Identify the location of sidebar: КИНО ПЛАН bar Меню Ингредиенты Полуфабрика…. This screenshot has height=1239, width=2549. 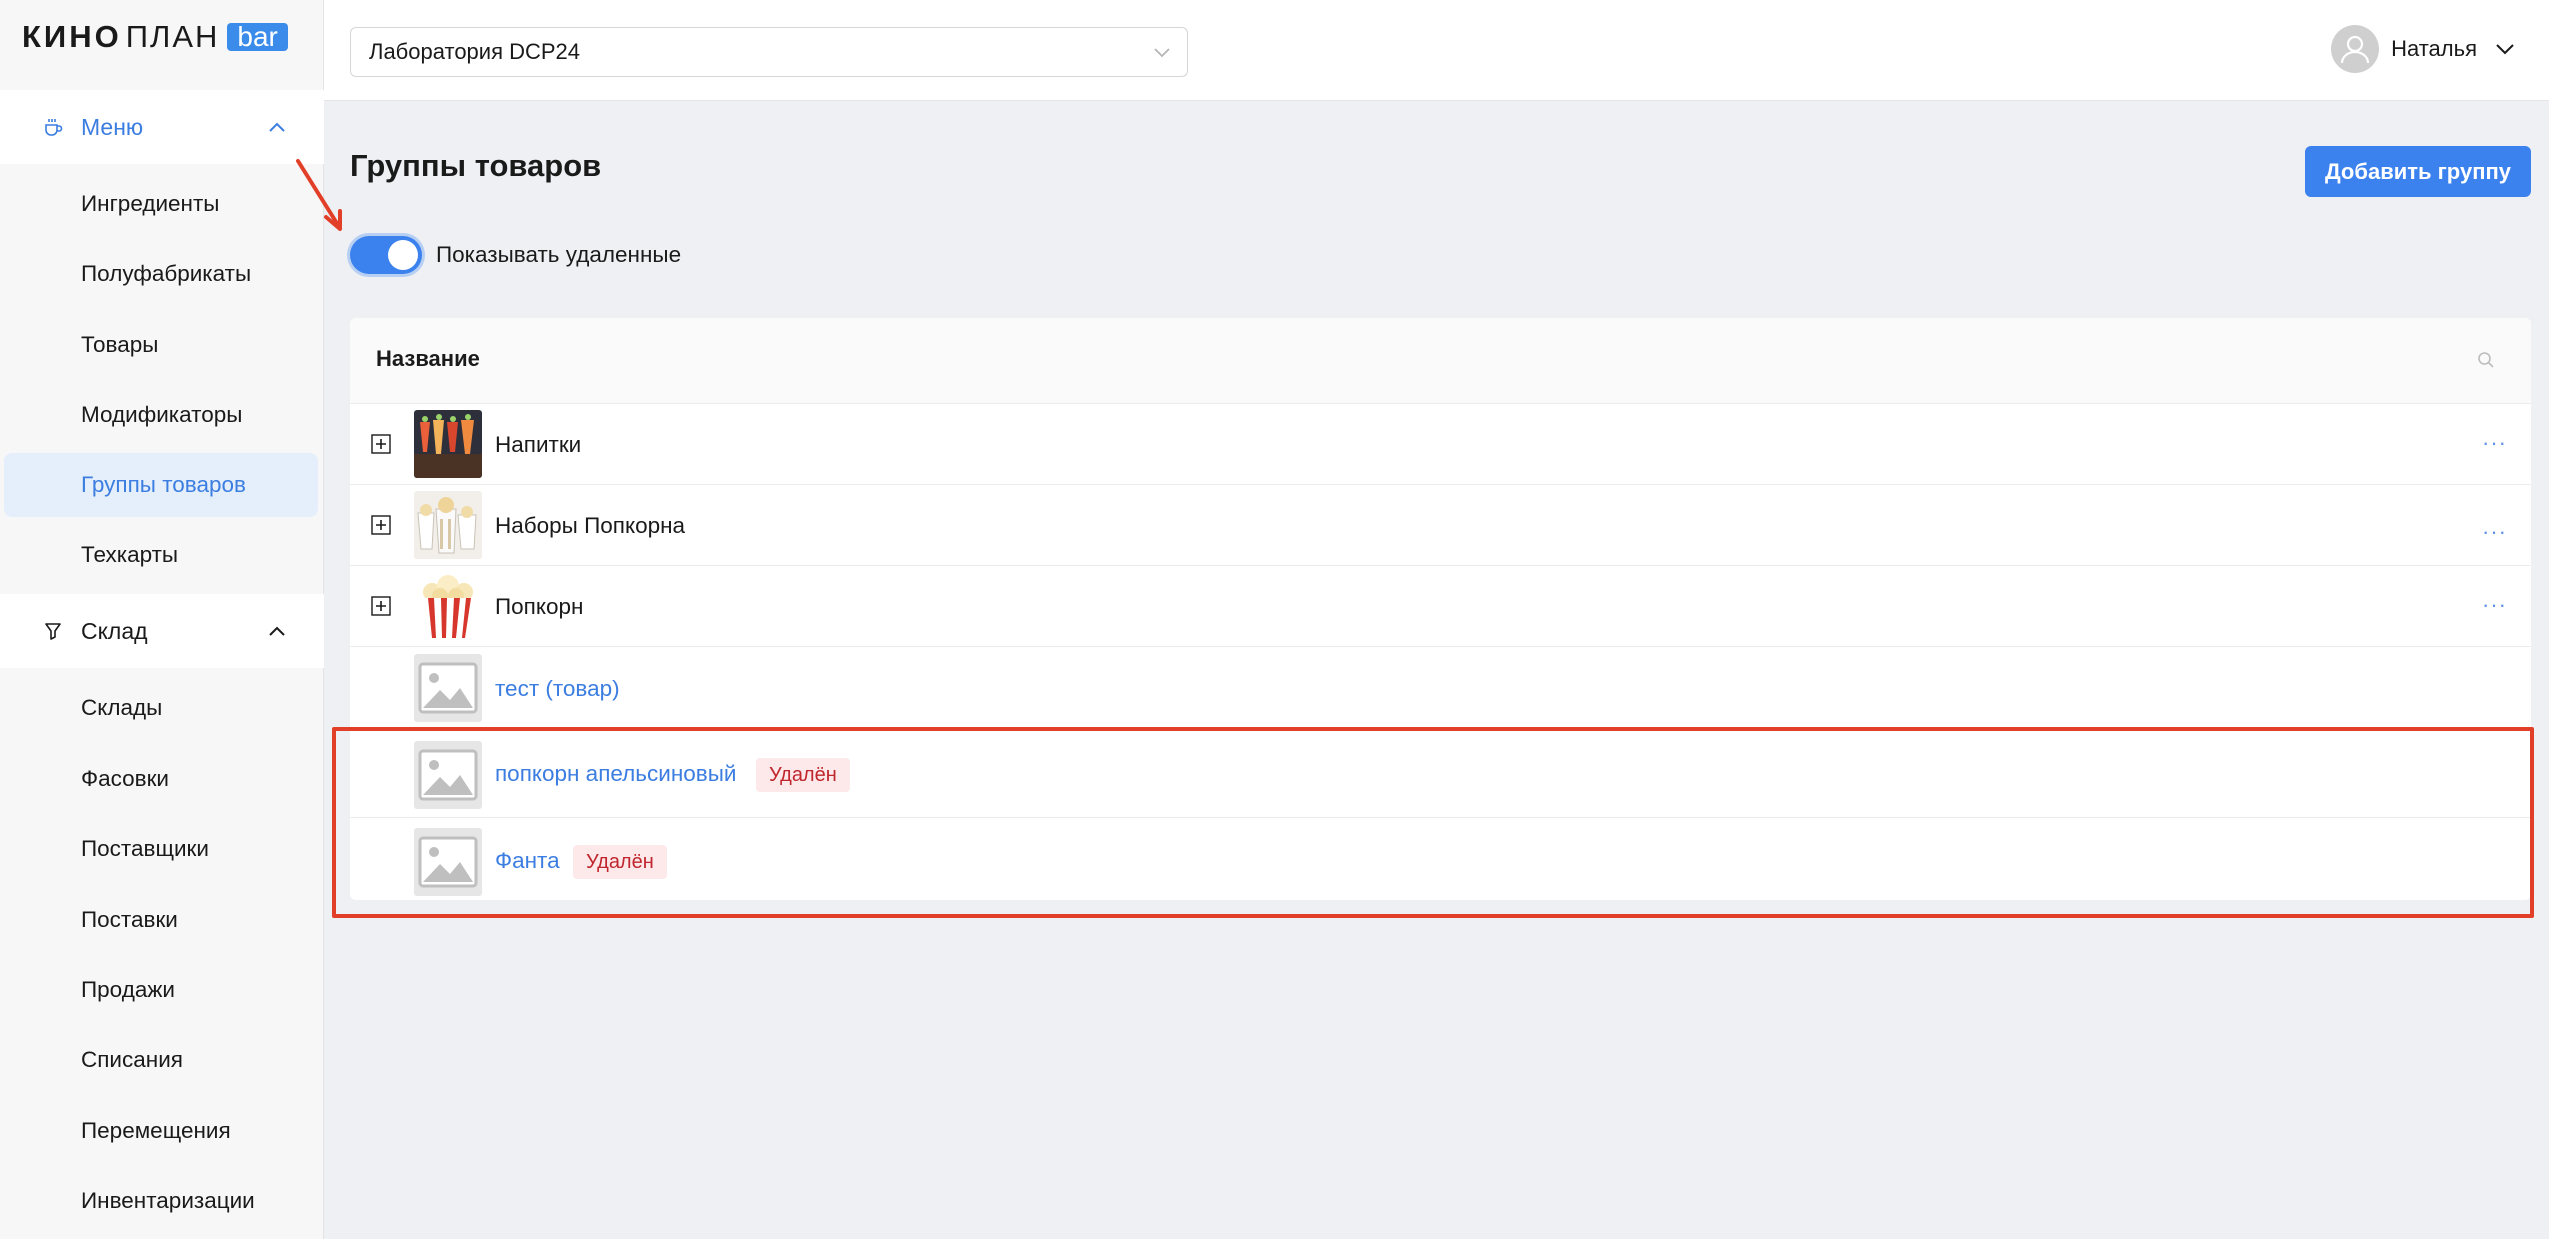
(162, 619).